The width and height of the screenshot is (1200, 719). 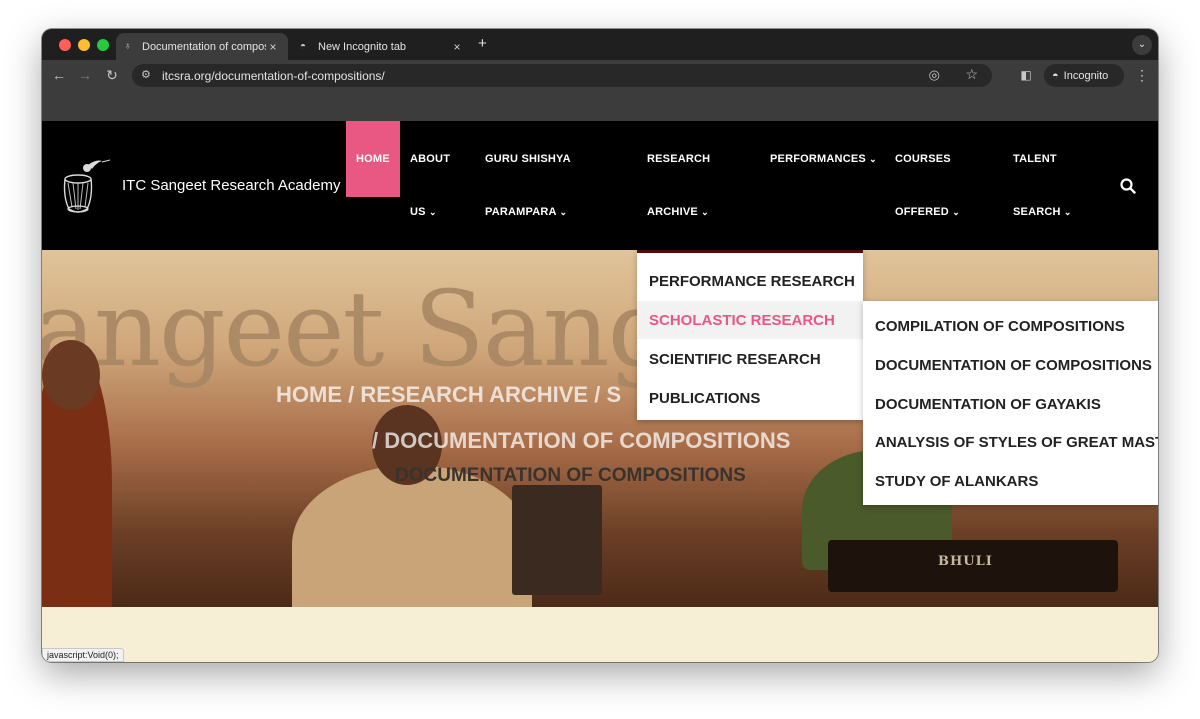 I want to click on page-title: DOCUMENTATION OF COMPOSITIONS, so click(x=570, y=475).